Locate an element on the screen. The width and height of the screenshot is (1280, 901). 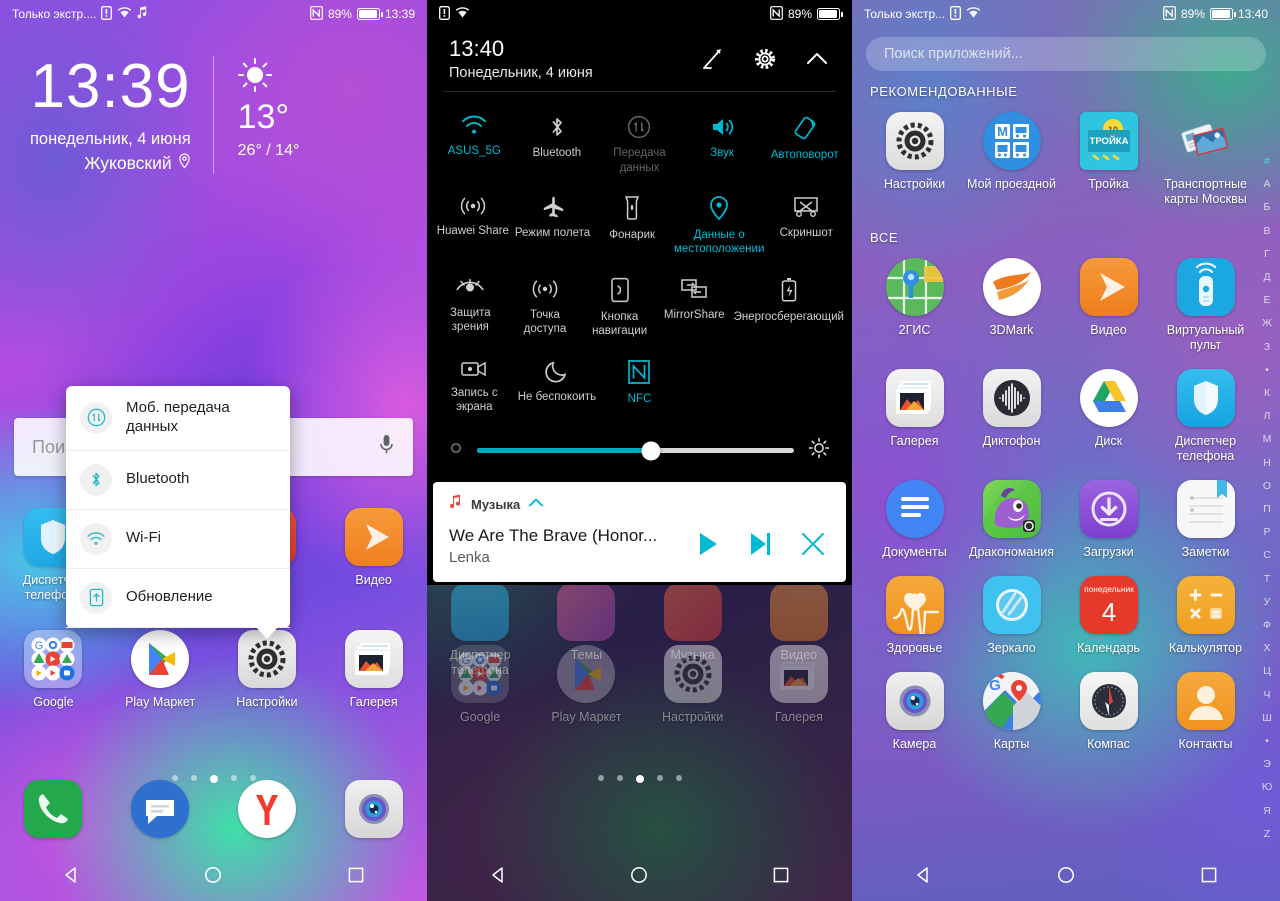
dock-app-camera is located at coordinates (373, 809).